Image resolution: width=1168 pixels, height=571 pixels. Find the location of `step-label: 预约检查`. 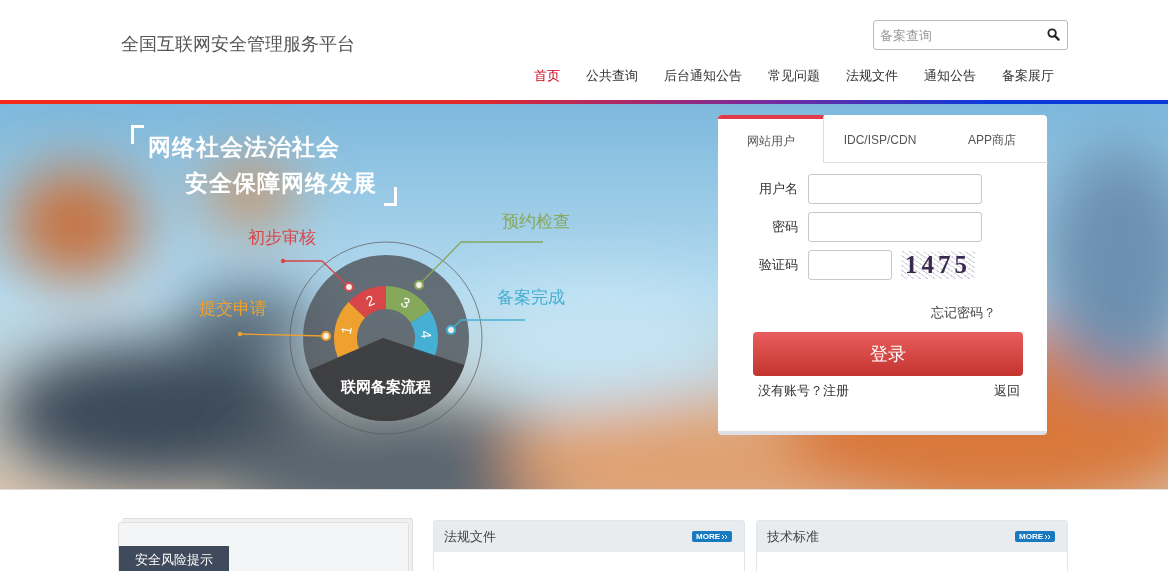

step-label: 预约检查 is located at coordinates (536, 221).